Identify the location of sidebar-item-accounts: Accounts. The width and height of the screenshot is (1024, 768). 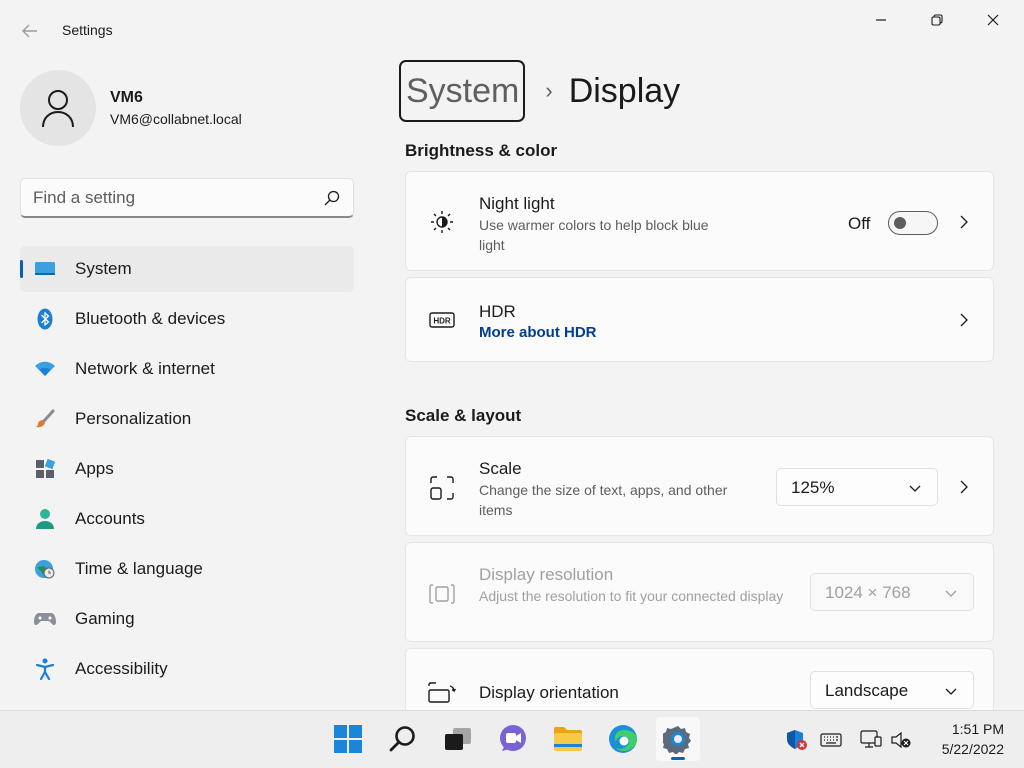
(187, 519).